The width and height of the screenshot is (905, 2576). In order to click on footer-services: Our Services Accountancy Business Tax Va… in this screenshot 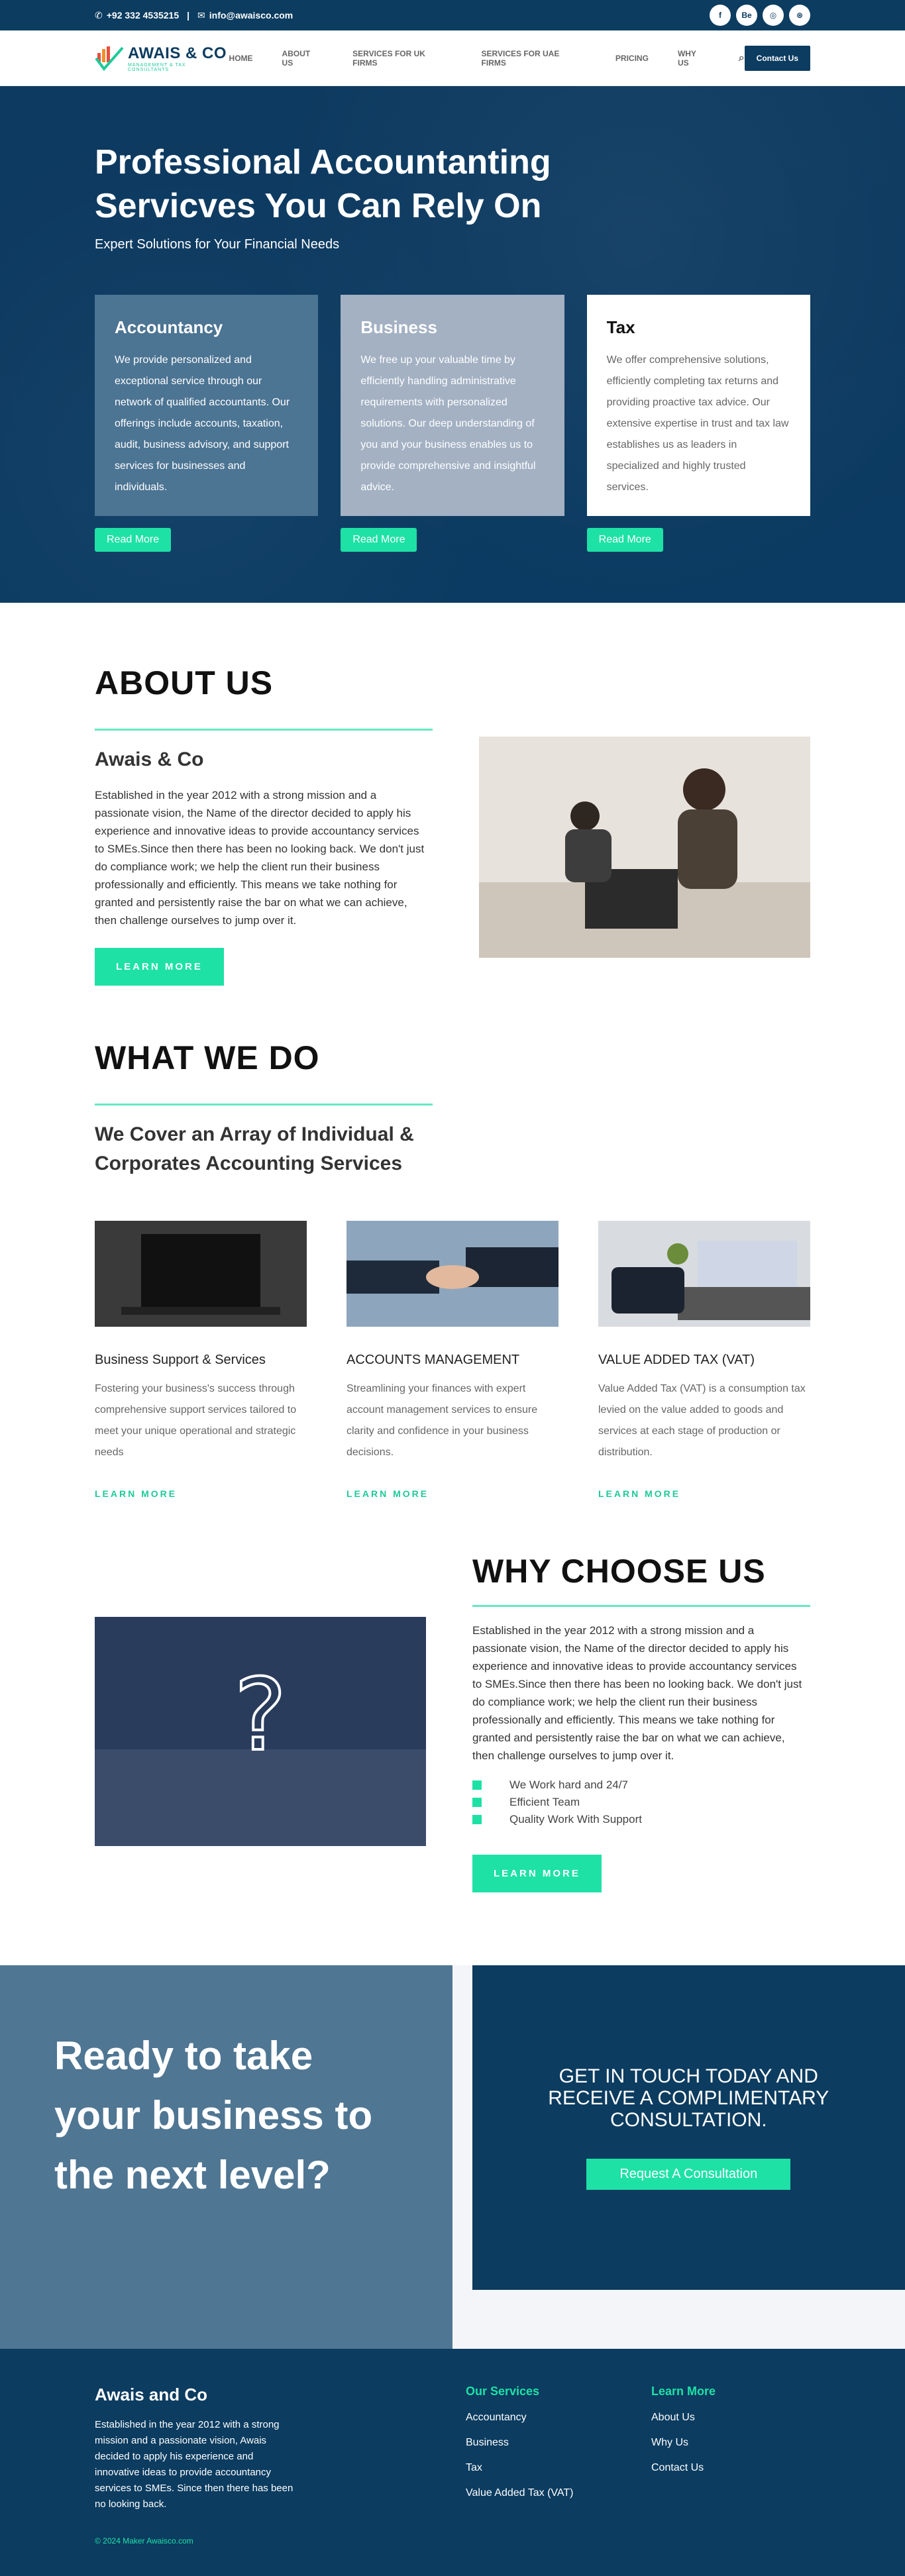, I will do `click(558, 2480)`.